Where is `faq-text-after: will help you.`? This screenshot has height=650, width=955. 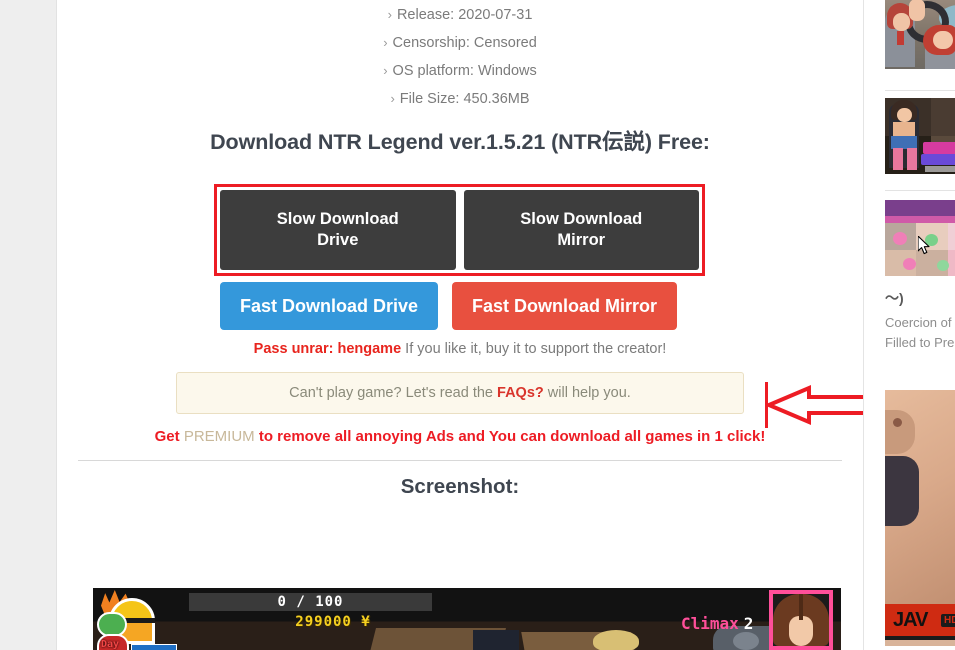 faq-text-after: will help you. is located at coordinates (587, 393).